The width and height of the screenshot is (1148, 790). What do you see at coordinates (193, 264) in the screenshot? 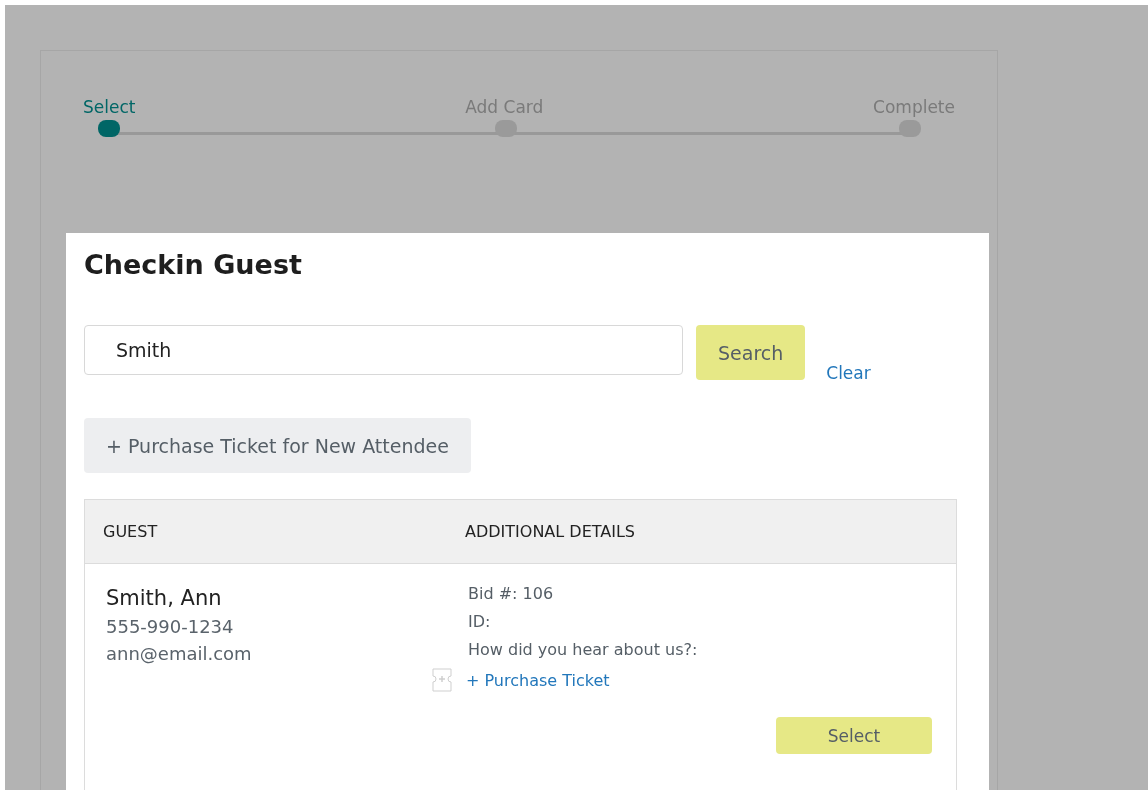
I see `dialog-title: Checkin Guest` at bounding box center [193, 264].